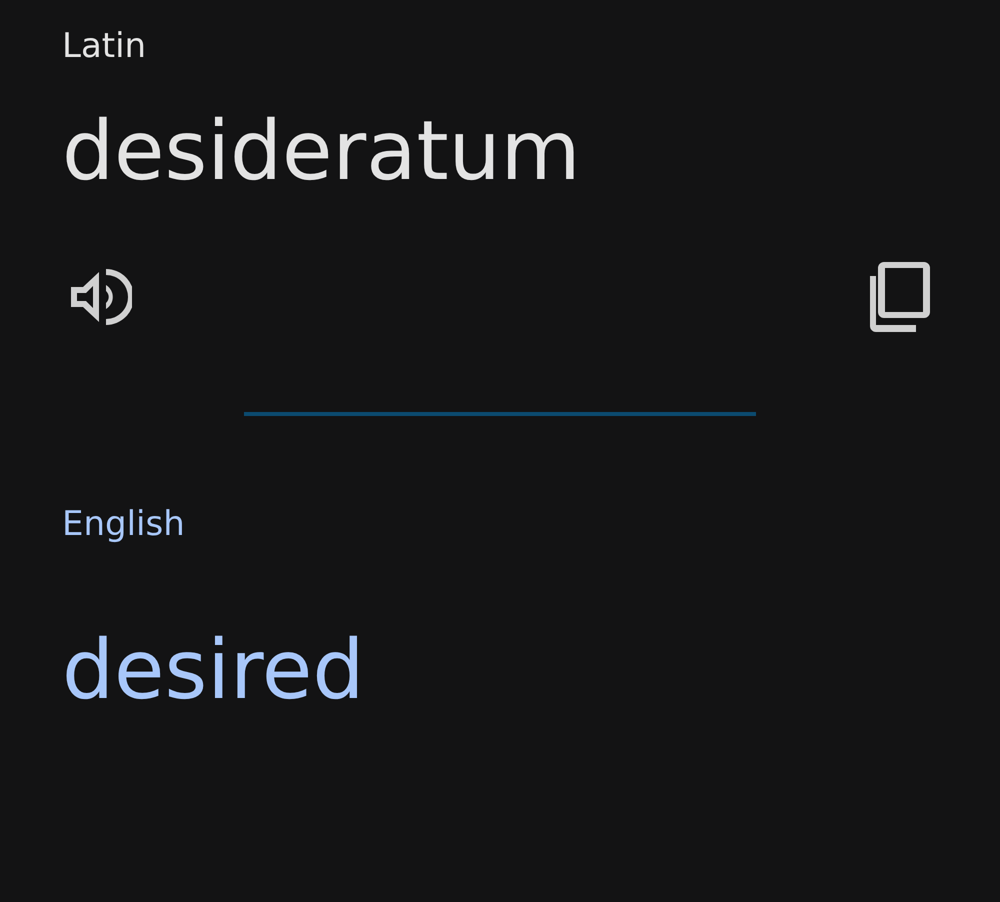 This screenshot has width=1000, height=902. Describe the element at coordinates (322, 152) in the screenshot. I see `source-text: desideratum` at that location.